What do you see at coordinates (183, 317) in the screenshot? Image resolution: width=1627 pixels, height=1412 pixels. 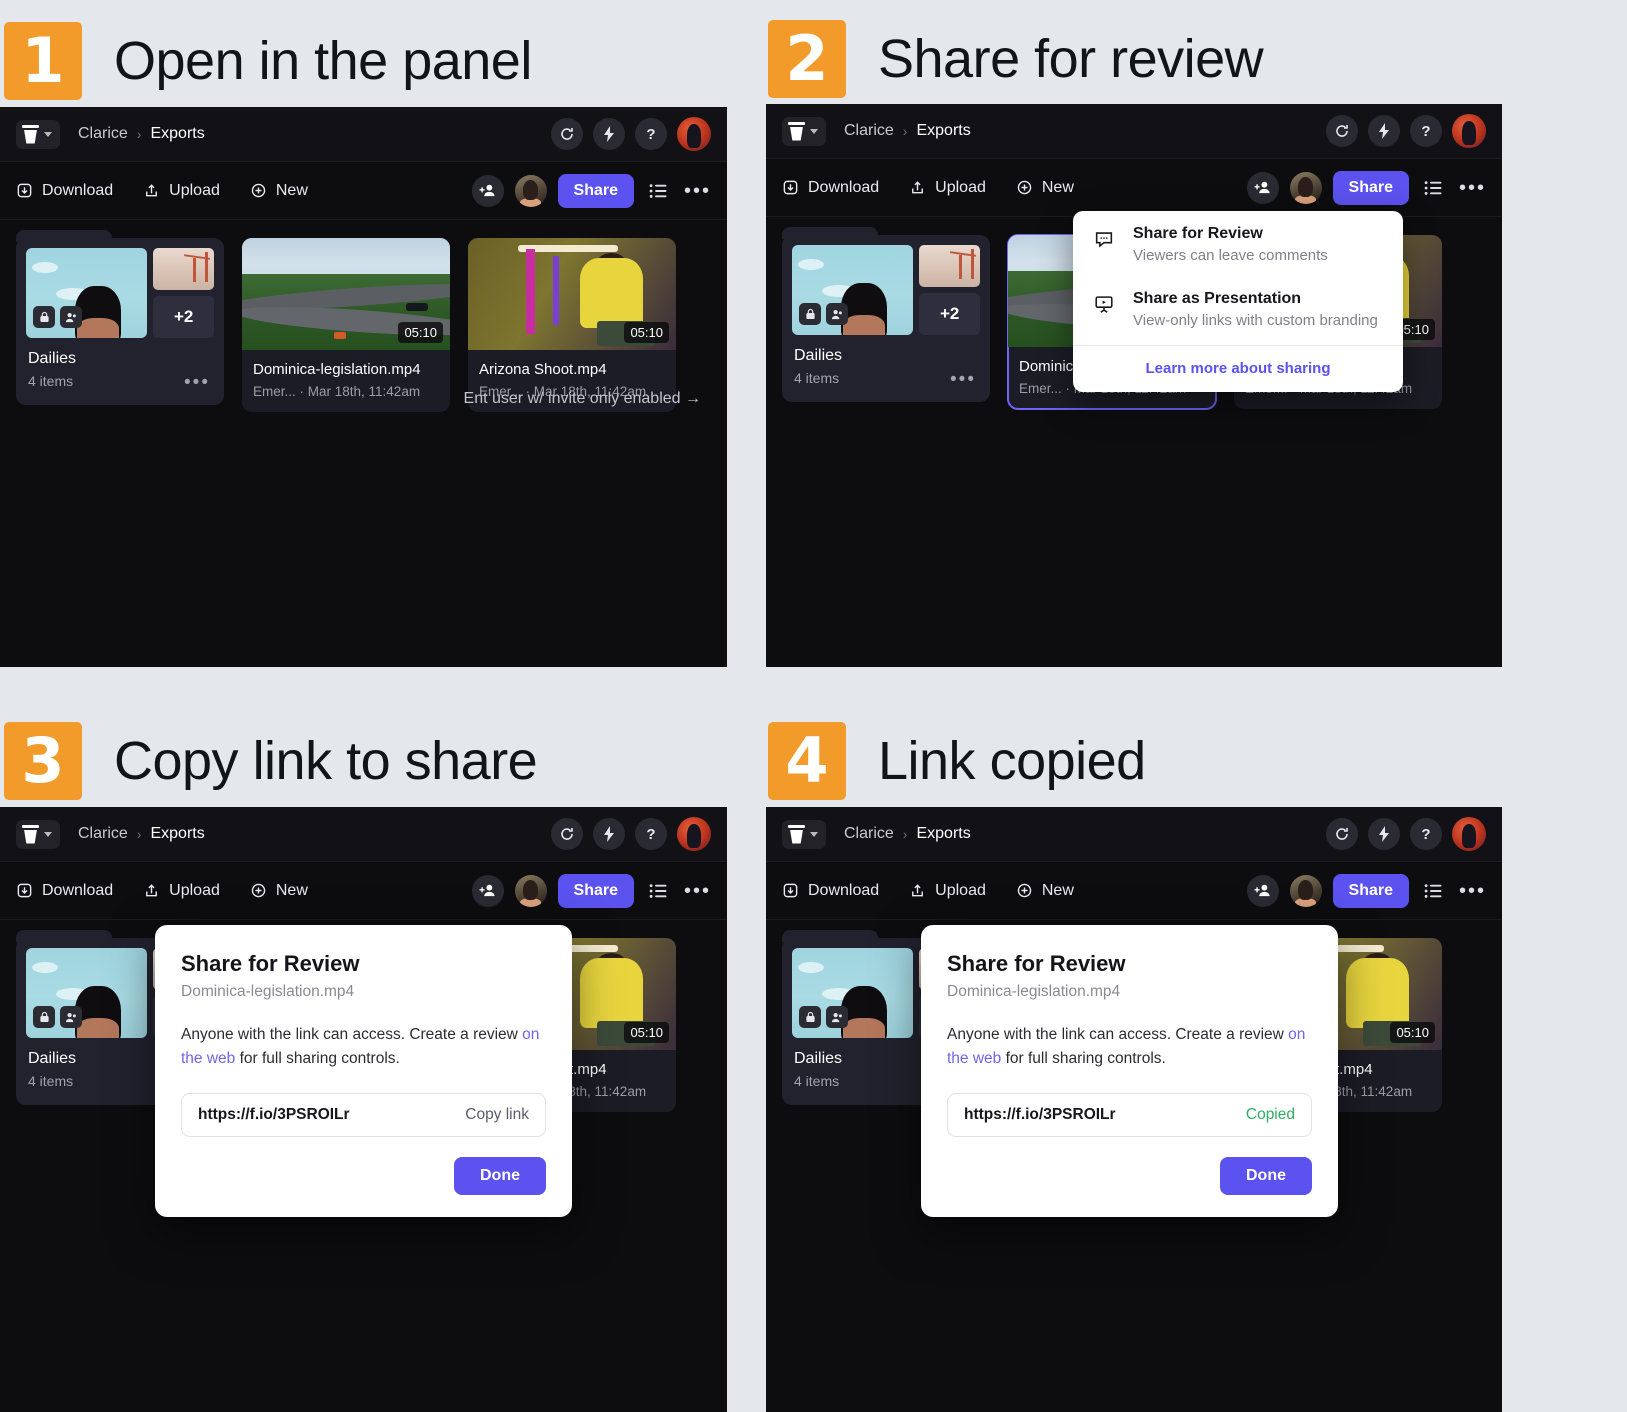 I see `folder-extra-count: +2` at bounding box center [183, 317].